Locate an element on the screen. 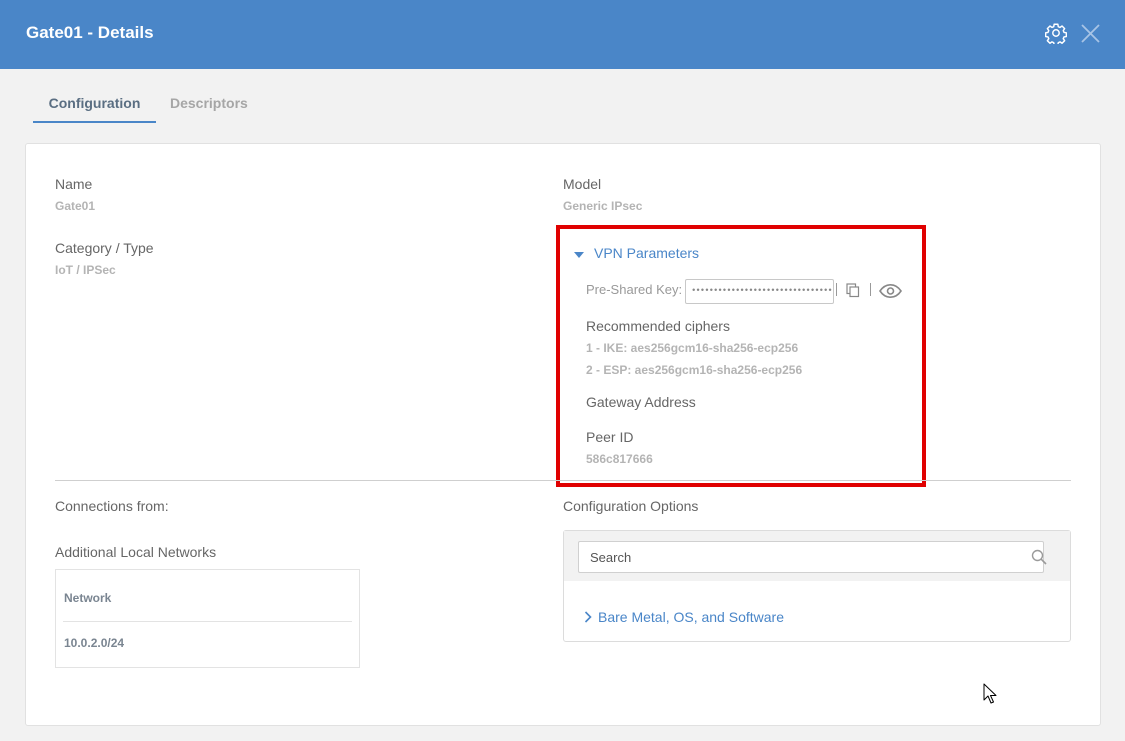  name-value: Gate01 is located at coordinates (75, 206).